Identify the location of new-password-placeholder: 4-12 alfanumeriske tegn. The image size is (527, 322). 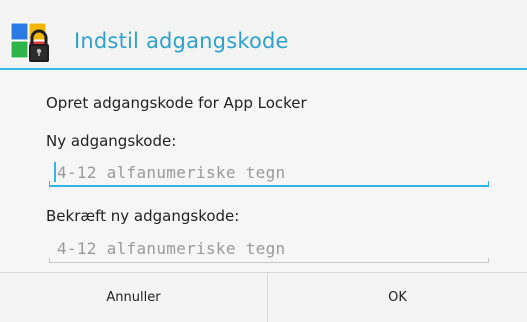
(171, 172).